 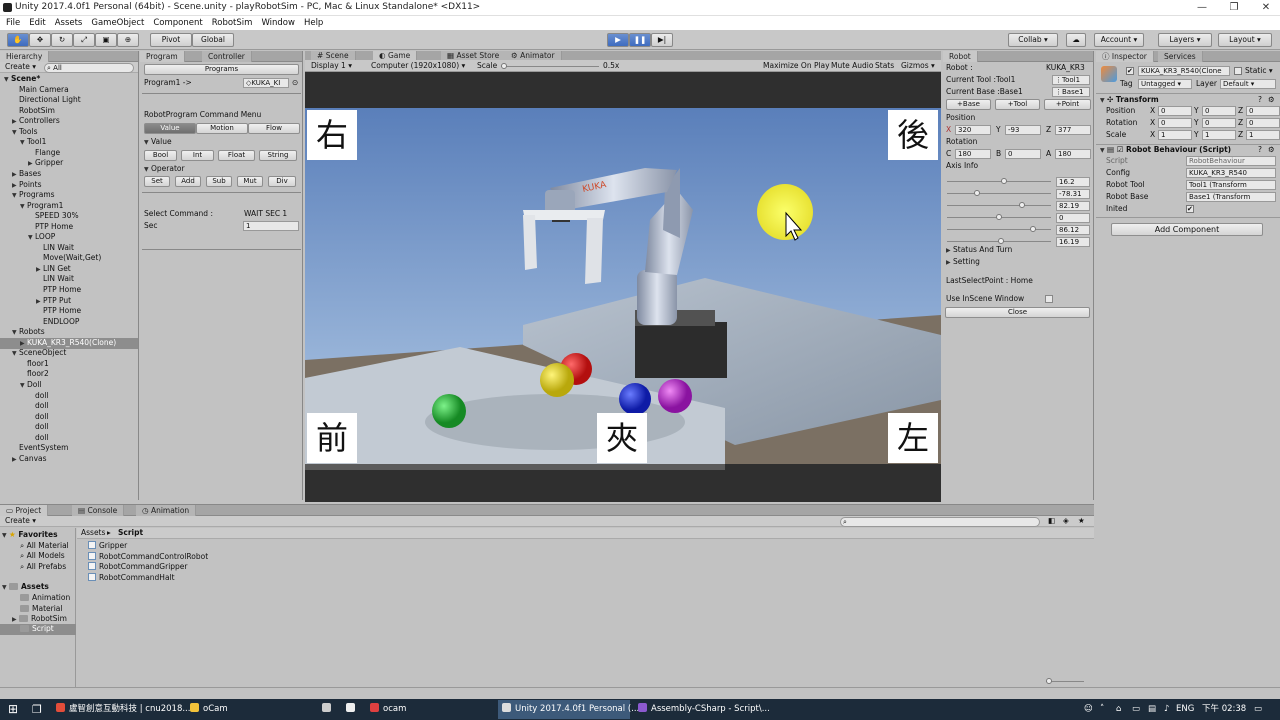 I want to click on inited-checkbox: ✔, so click(x=1190, y=209).